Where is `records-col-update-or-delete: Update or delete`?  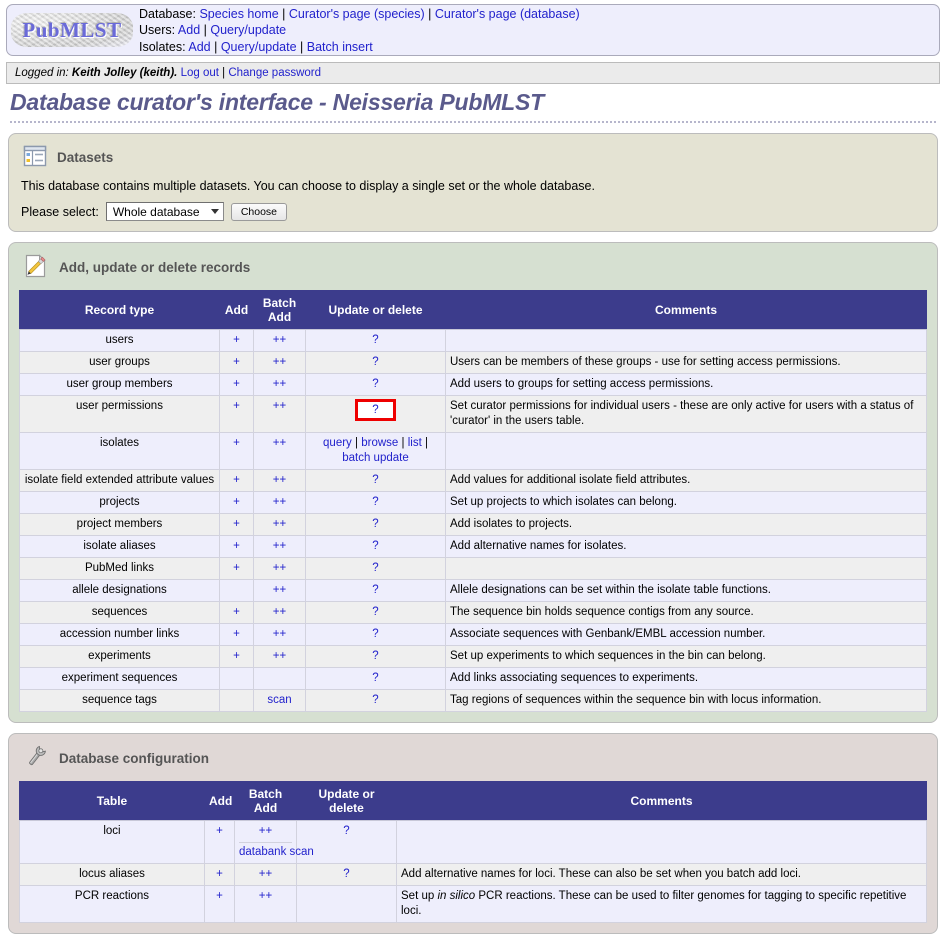 records-col-update-or-delete: Update or delete is located at coordinates (375, 310).